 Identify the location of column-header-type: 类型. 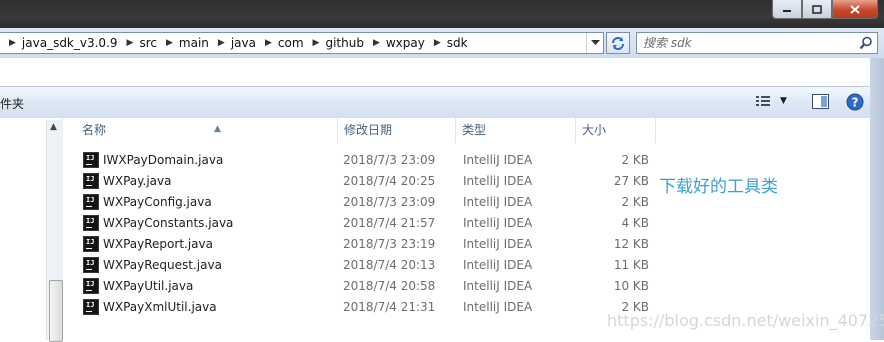
(516, 130).